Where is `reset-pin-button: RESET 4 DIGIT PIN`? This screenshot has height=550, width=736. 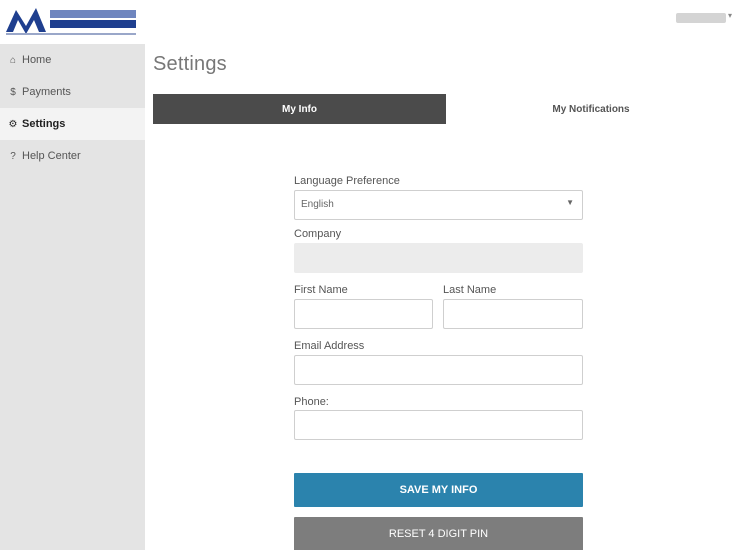 reset-pin-button: RESET 4 DIGIT PIN is located at coordinates (438, 533).